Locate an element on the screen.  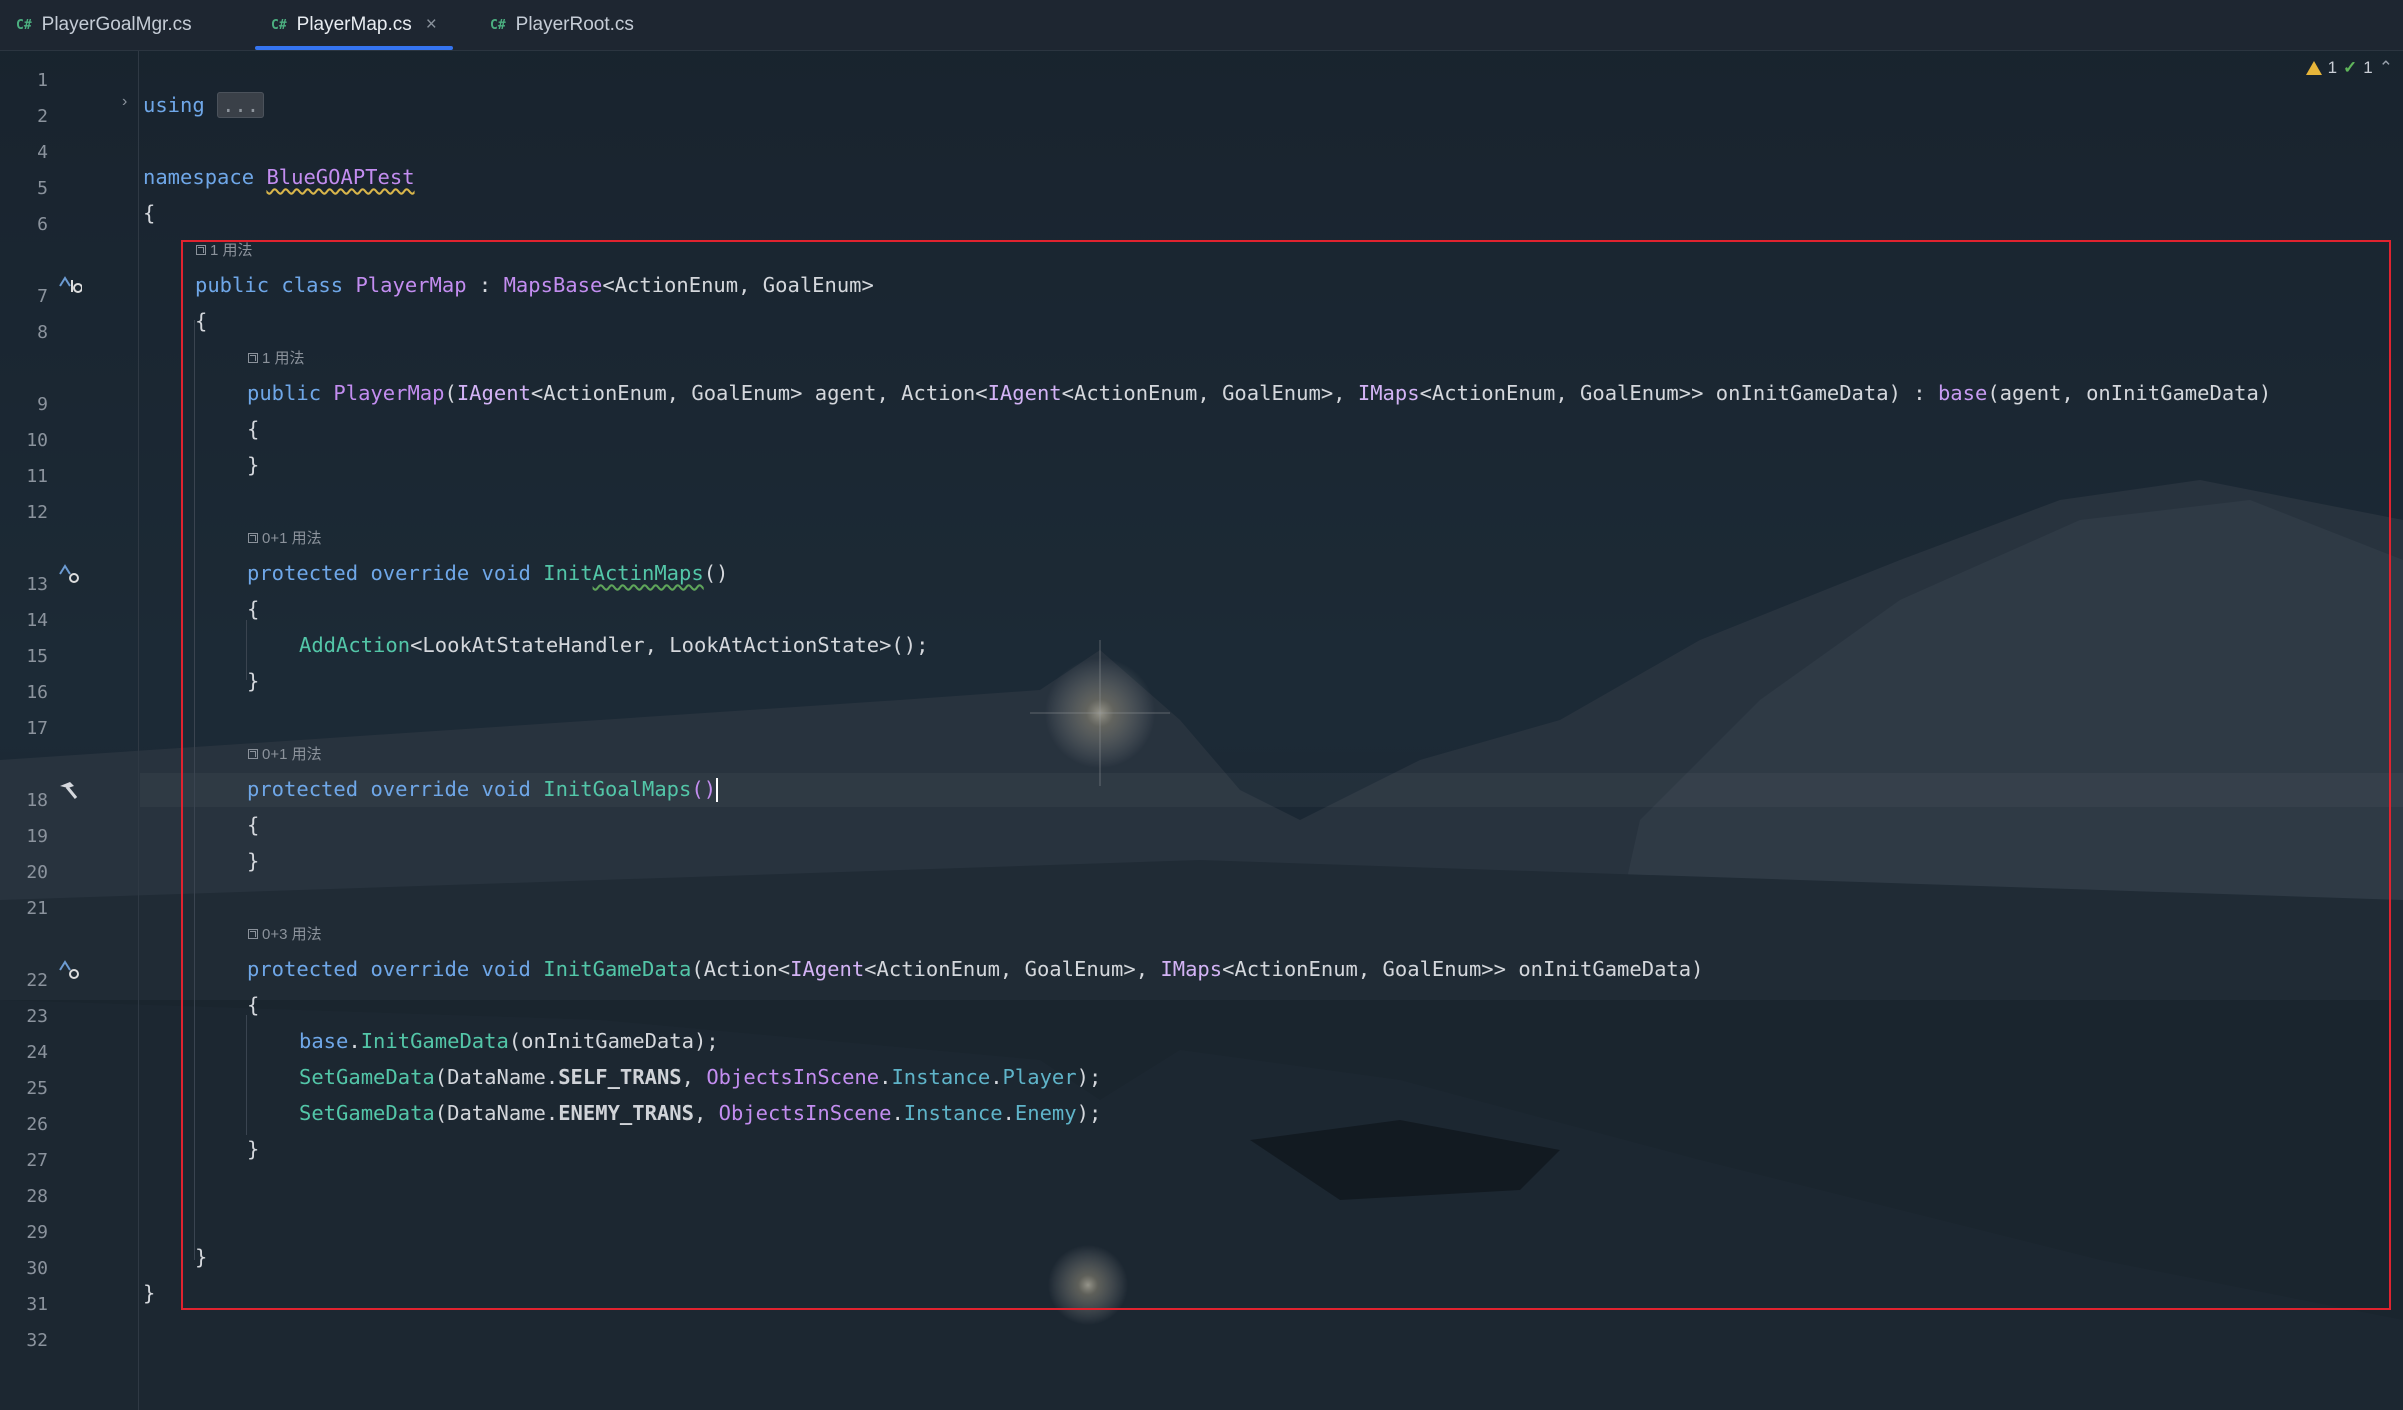
line-number: 32 is located at coordinates (37, 1340).